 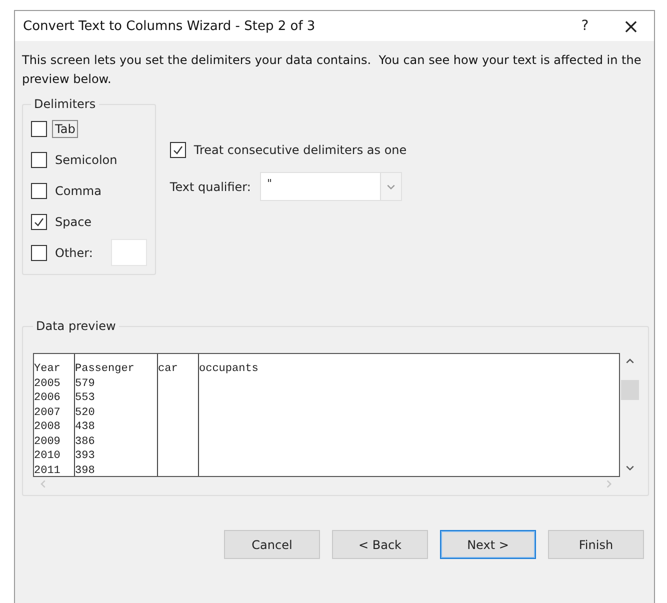 What do you see at coordinates (48, 369) in the screenshot?
I see `table-cell-text: Year` at bounding box center [48, 369].